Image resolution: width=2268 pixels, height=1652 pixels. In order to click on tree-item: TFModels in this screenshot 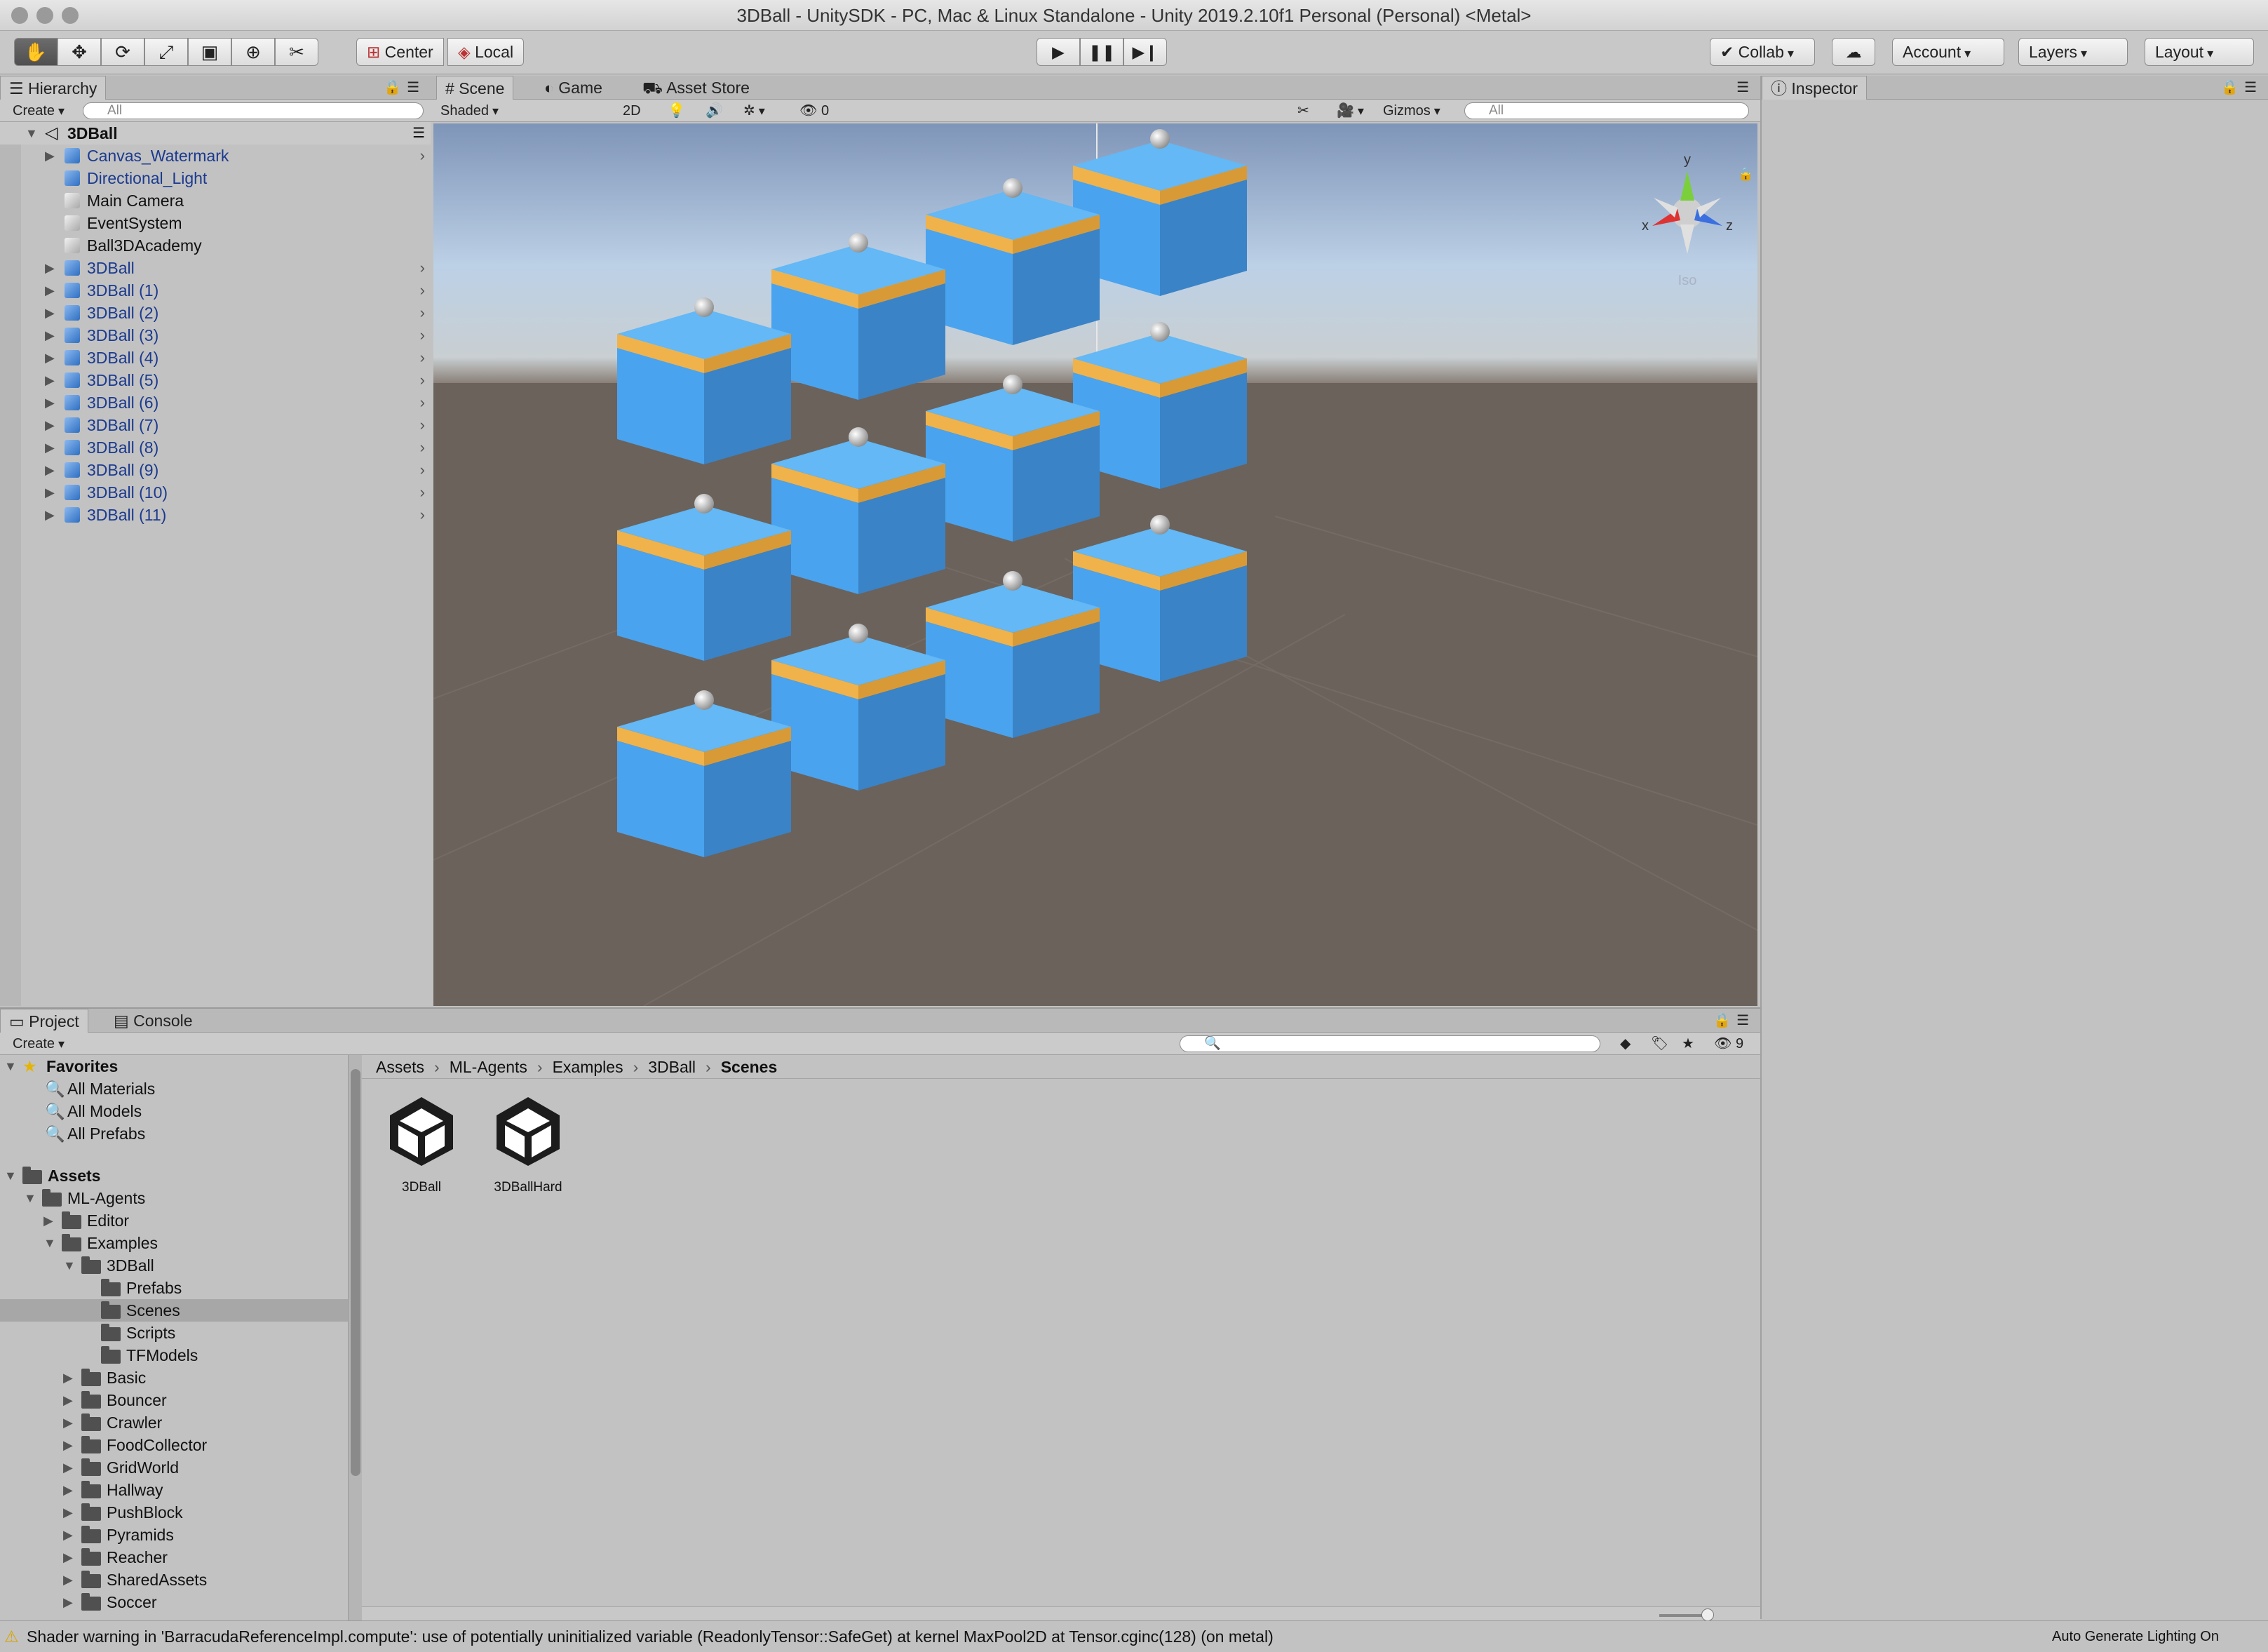, I will do `click(174, 1355)`.